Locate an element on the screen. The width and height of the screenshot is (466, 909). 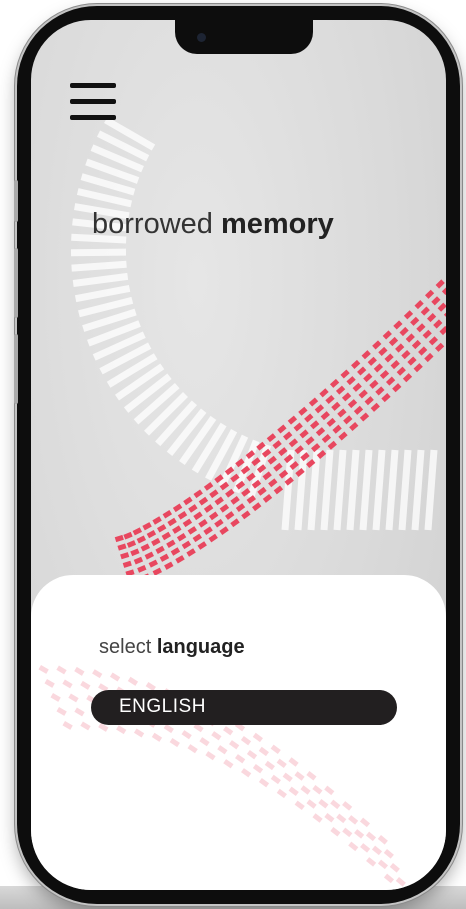
language-select: ENGLISH is located at coordinates (244, 707).